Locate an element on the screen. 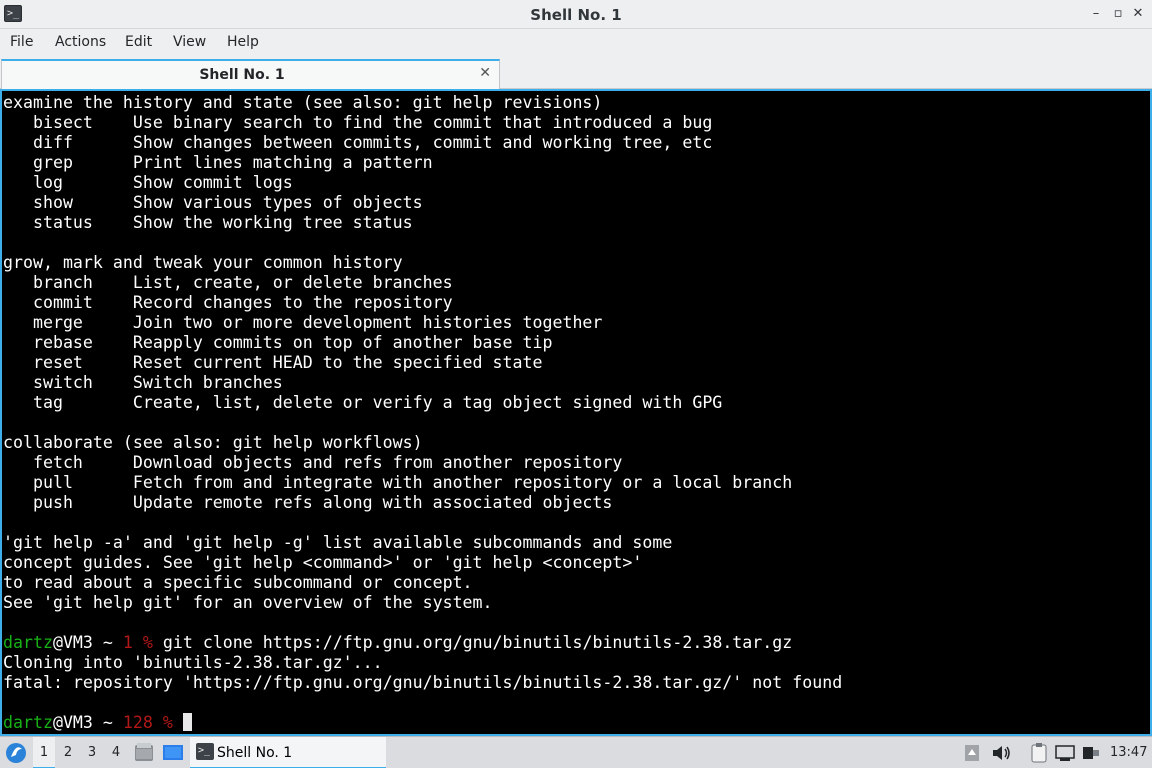 The width and height of the screenshot is (1152, 768). prompt-status: 1 % is located at coordinates (137, 642).